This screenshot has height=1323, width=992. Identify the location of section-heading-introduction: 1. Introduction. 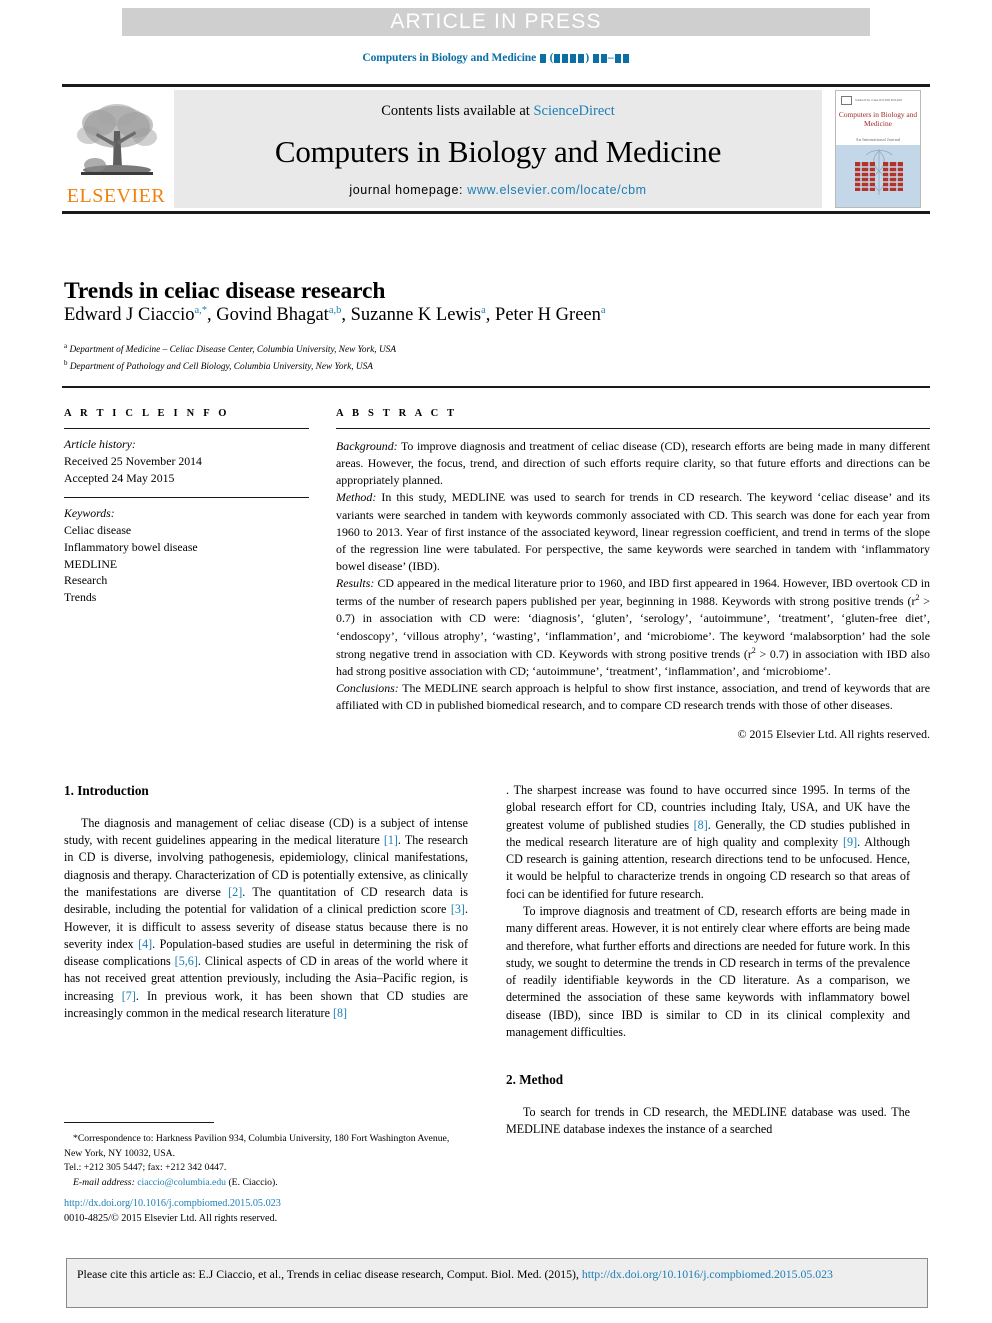
(106, 790).